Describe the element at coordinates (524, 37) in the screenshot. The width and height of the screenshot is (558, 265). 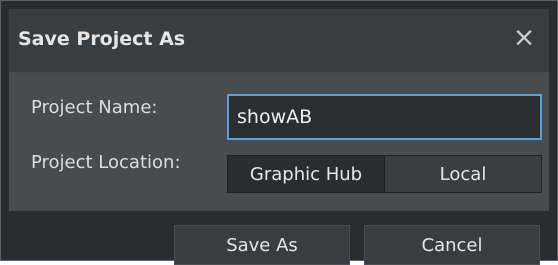
I see `close-icon: ×` at that location.